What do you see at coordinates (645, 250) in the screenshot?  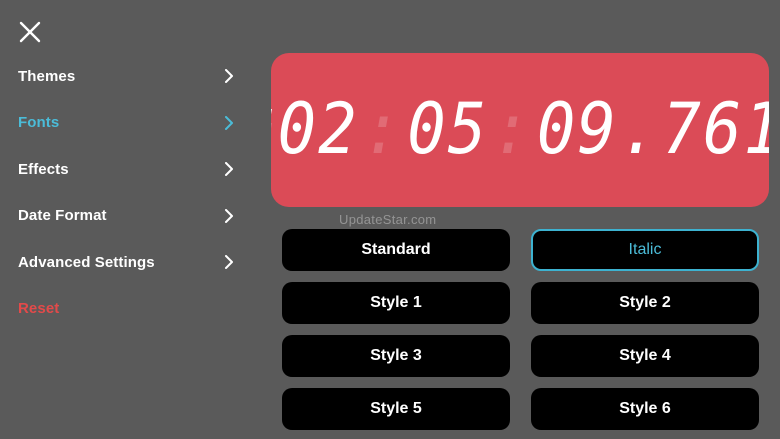 I see `font-option-italic: Italic` at bounding box center [645, 250].